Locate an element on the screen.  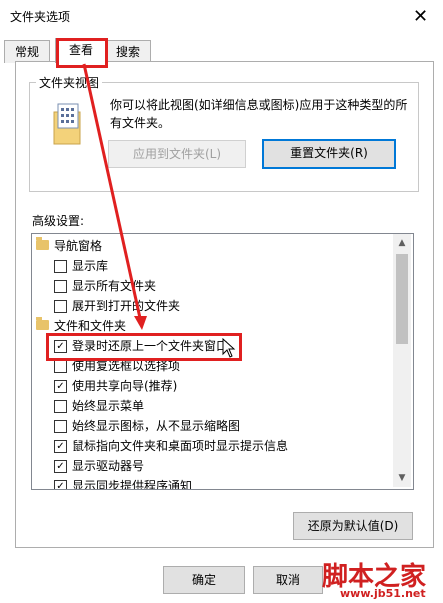
highlight-arrow is located at coordinates (114, 196).